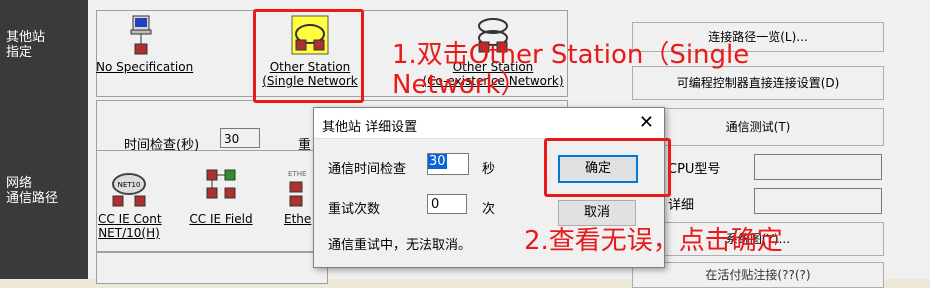 The width and height of the screenshot is (930, 288). What do you see at coordinates (221, 187) in the screenshot?
I see `cc-ie-field-icon` at bounding box center [221, 187].